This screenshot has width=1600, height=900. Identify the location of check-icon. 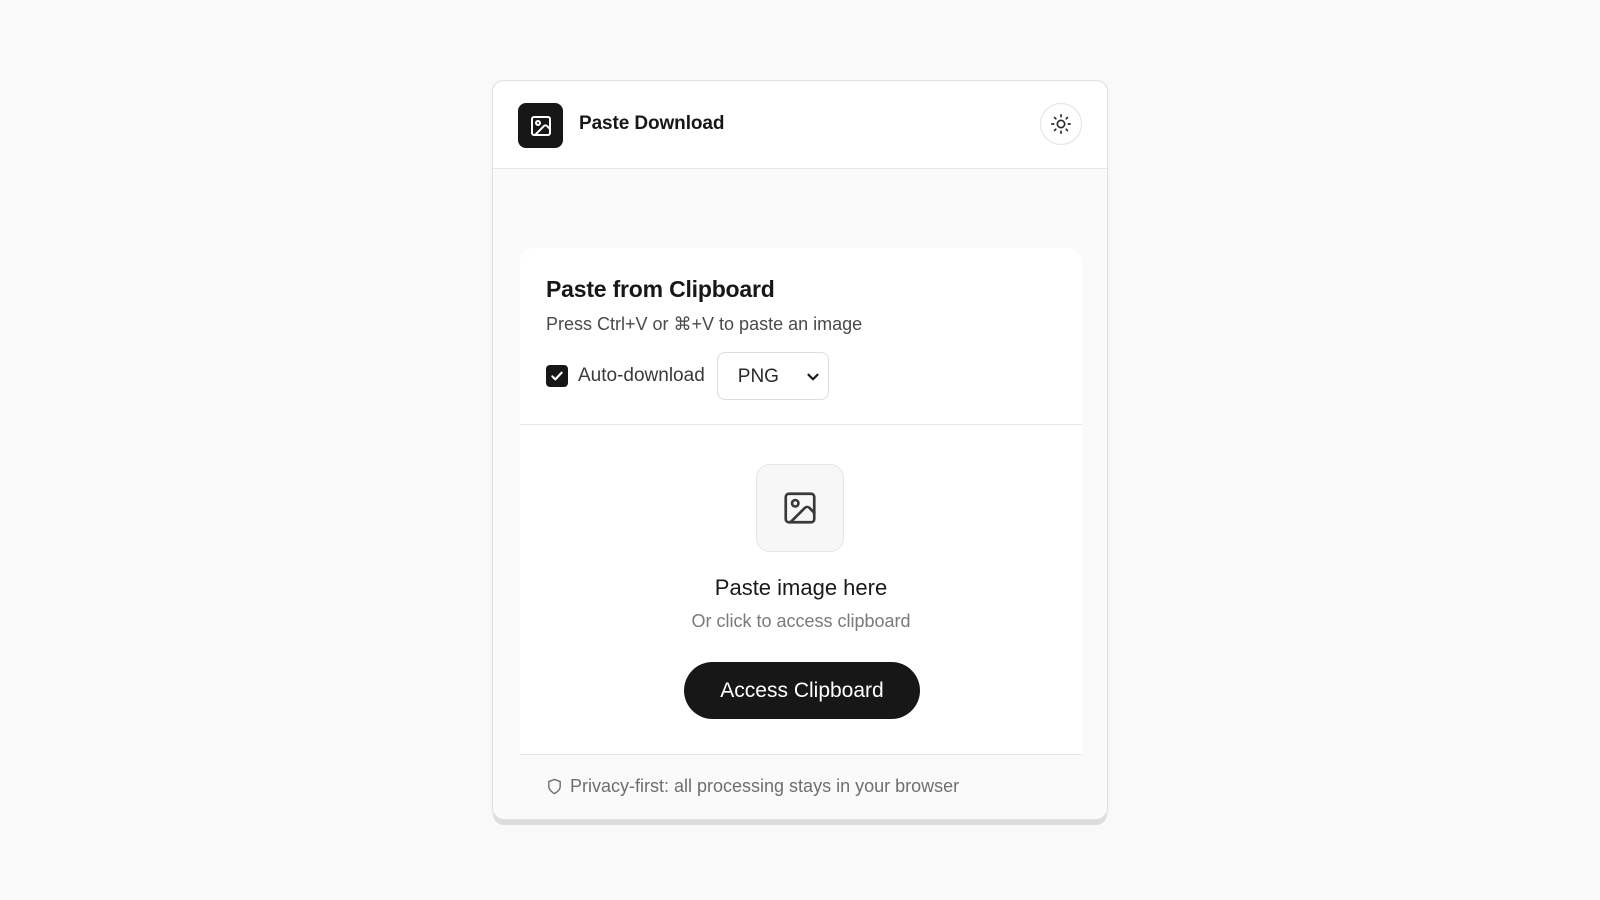
(557, 376).